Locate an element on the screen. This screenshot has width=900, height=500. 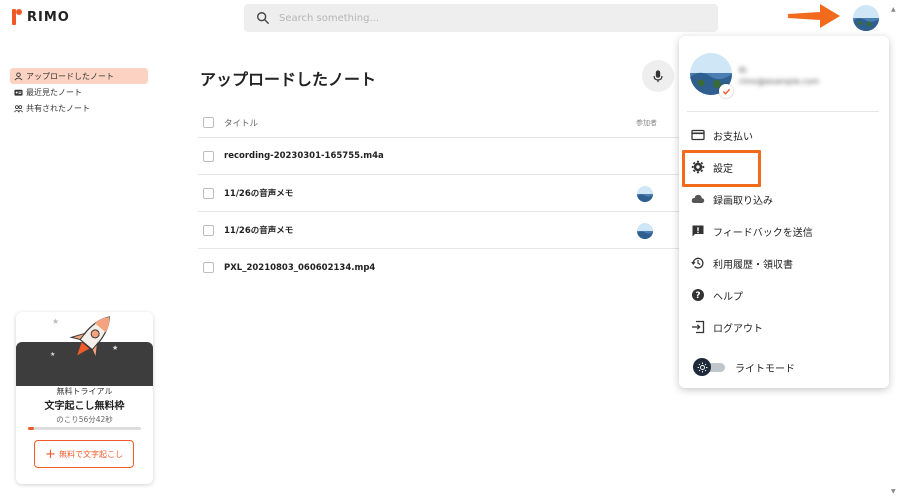
menu-item-help: ? ヘルプ is located at coordinates (717, 295).